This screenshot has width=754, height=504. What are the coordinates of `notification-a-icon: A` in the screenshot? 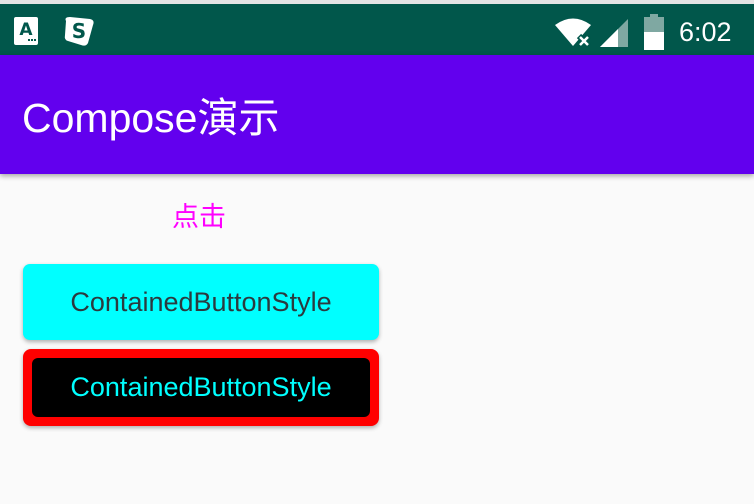 It's located at (26, 31).